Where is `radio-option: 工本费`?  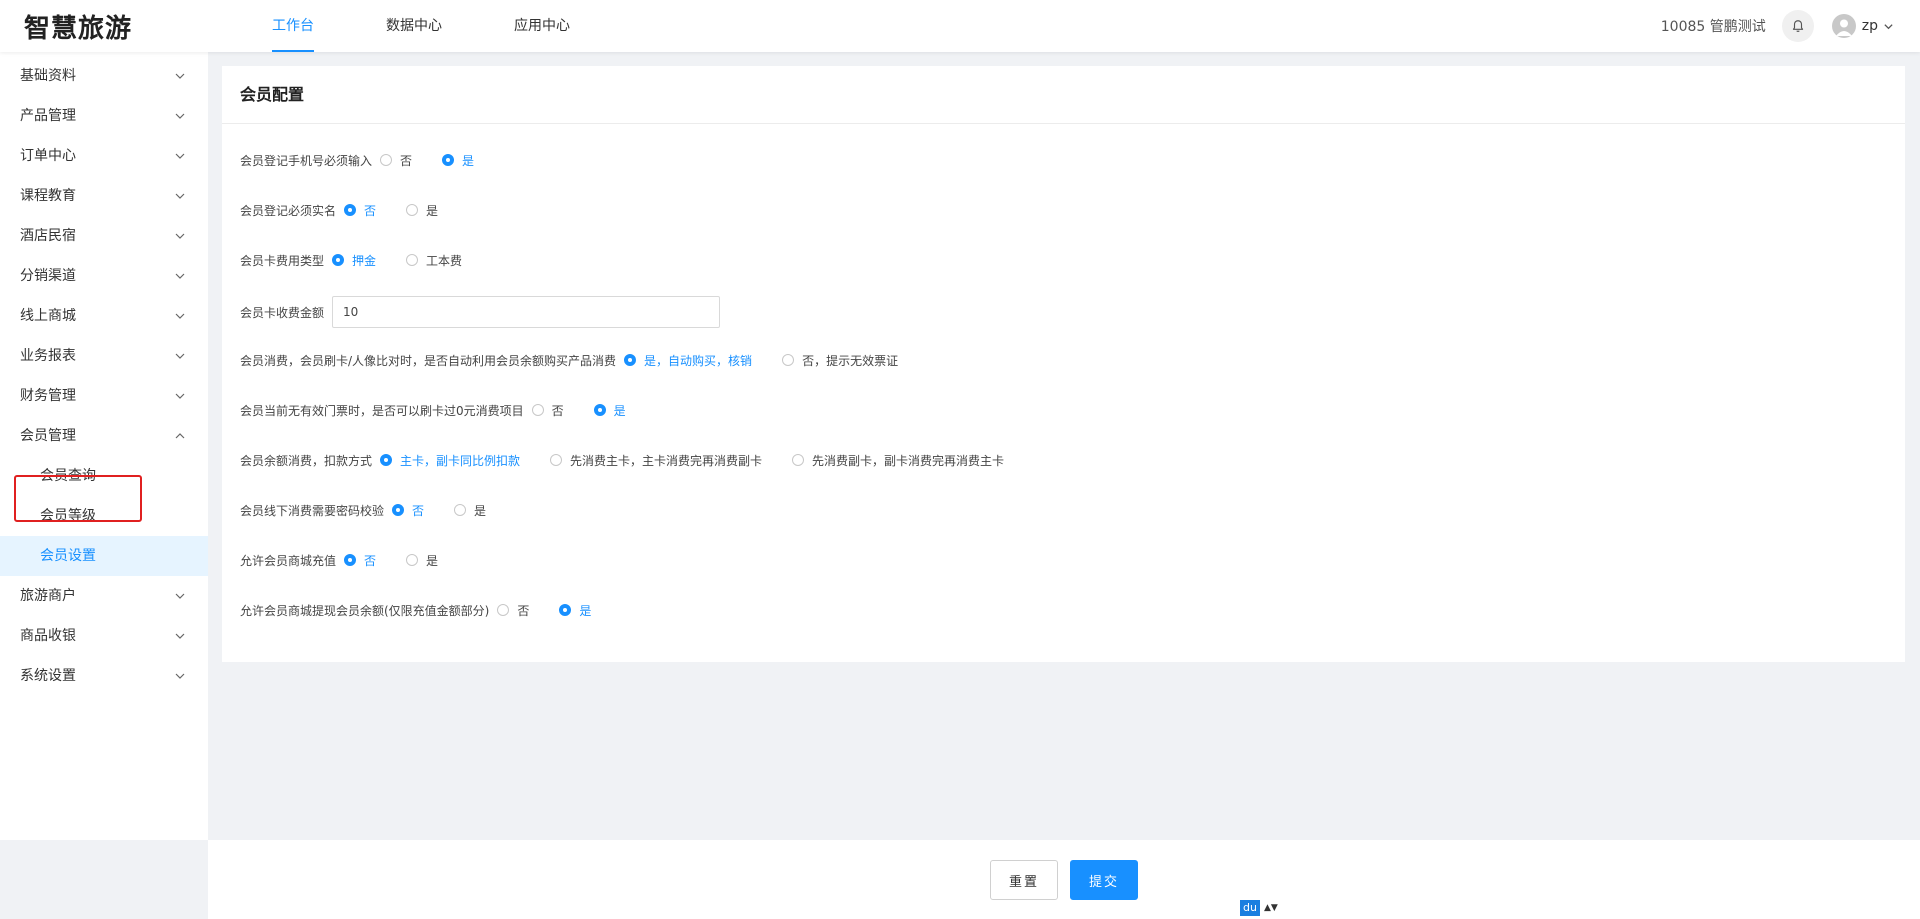 radio-option: 工本费 is located at coordinates (434, 260).